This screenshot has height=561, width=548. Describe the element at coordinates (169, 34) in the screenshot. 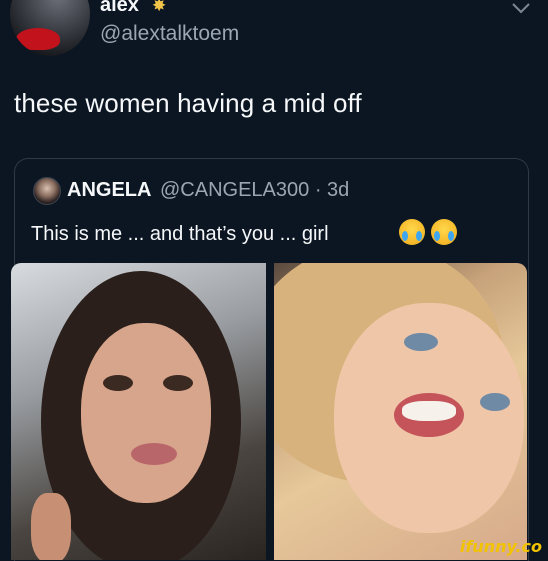

I see `author-handle: @alextalktoem` at that location.